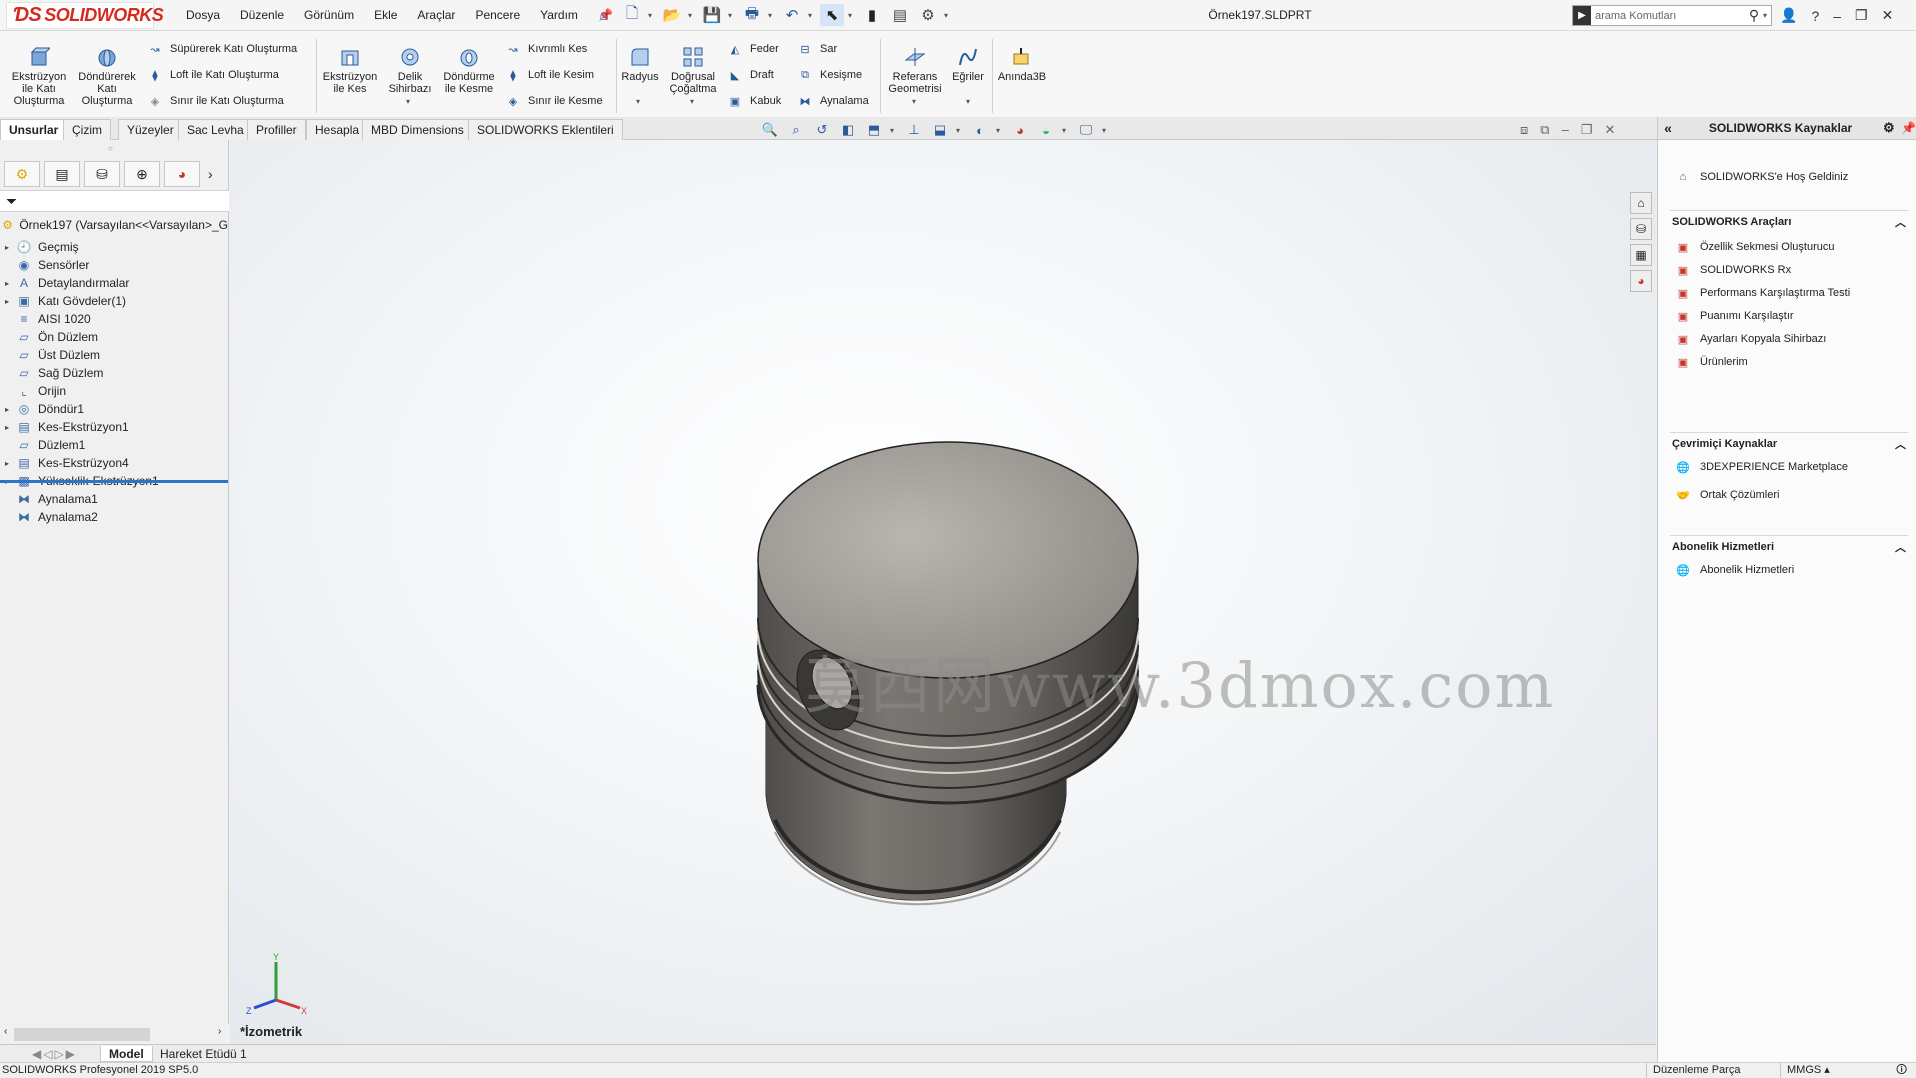 This screenshot has height=1078, width=1916. Describe the element at coordinates (87, 129) in the screenshot. I see `tab-sketch: Çizim` at that location.